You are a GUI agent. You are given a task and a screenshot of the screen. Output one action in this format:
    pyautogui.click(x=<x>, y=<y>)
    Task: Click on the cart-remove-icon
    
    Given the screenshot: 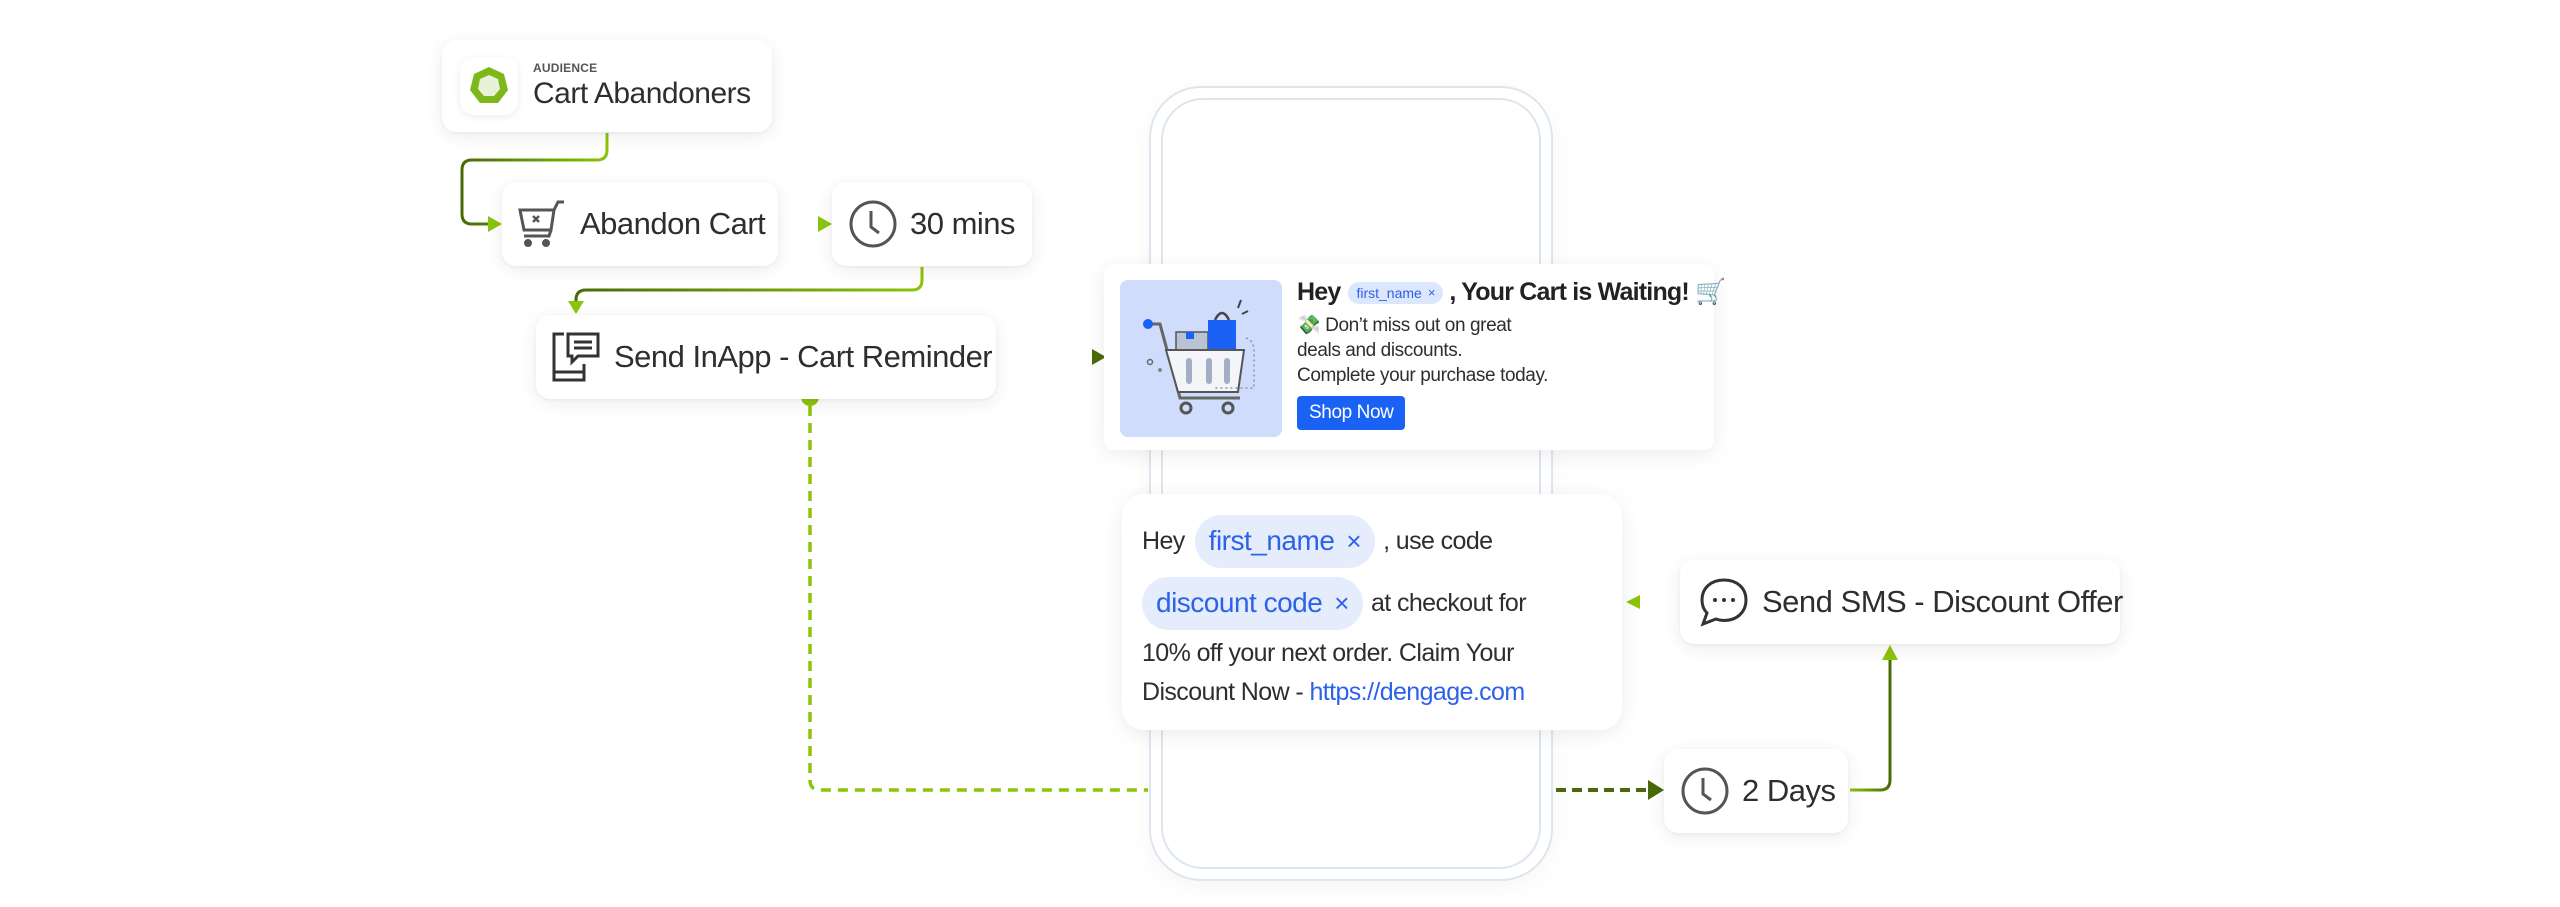 What is the action you would take?
    pyautogui.click(x=542, y=224)
    